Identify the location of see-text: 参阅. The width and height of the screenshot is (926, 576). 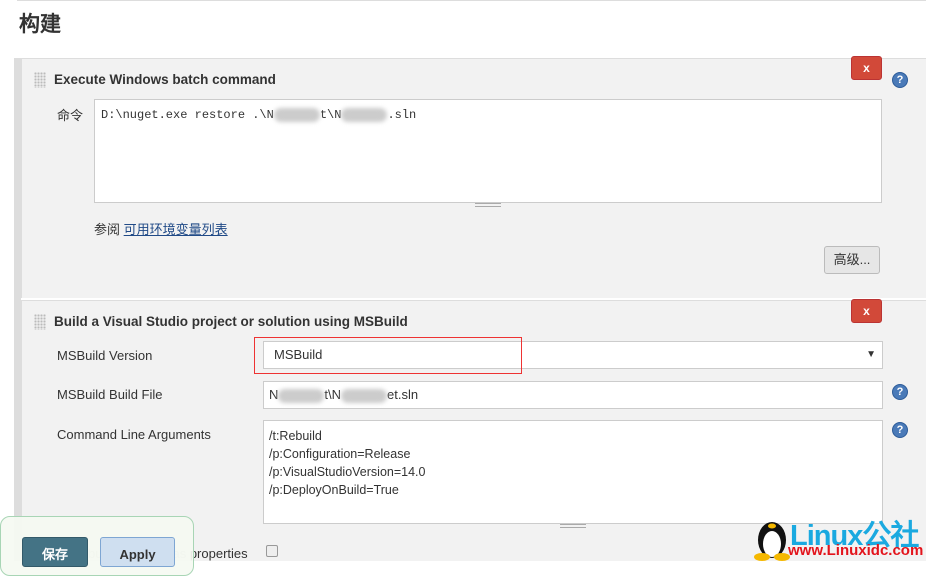
(107, 229).